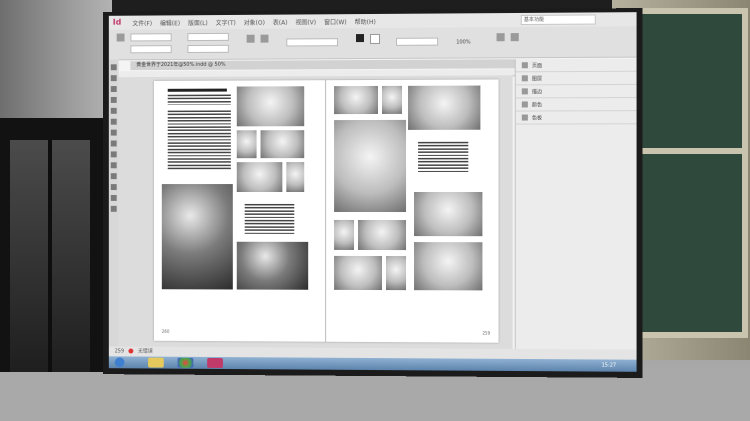 Image resolution: width=750 pixels, height=421 pixels. I want to click on panel-stroke: 描边, so click(576, 91).